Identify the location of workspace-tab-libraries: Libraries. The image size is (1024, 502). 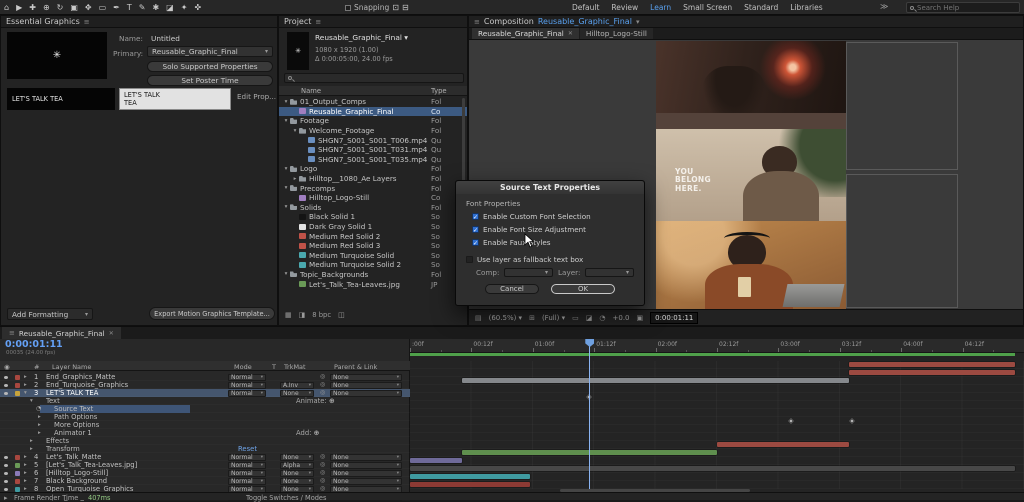
(806, 7).